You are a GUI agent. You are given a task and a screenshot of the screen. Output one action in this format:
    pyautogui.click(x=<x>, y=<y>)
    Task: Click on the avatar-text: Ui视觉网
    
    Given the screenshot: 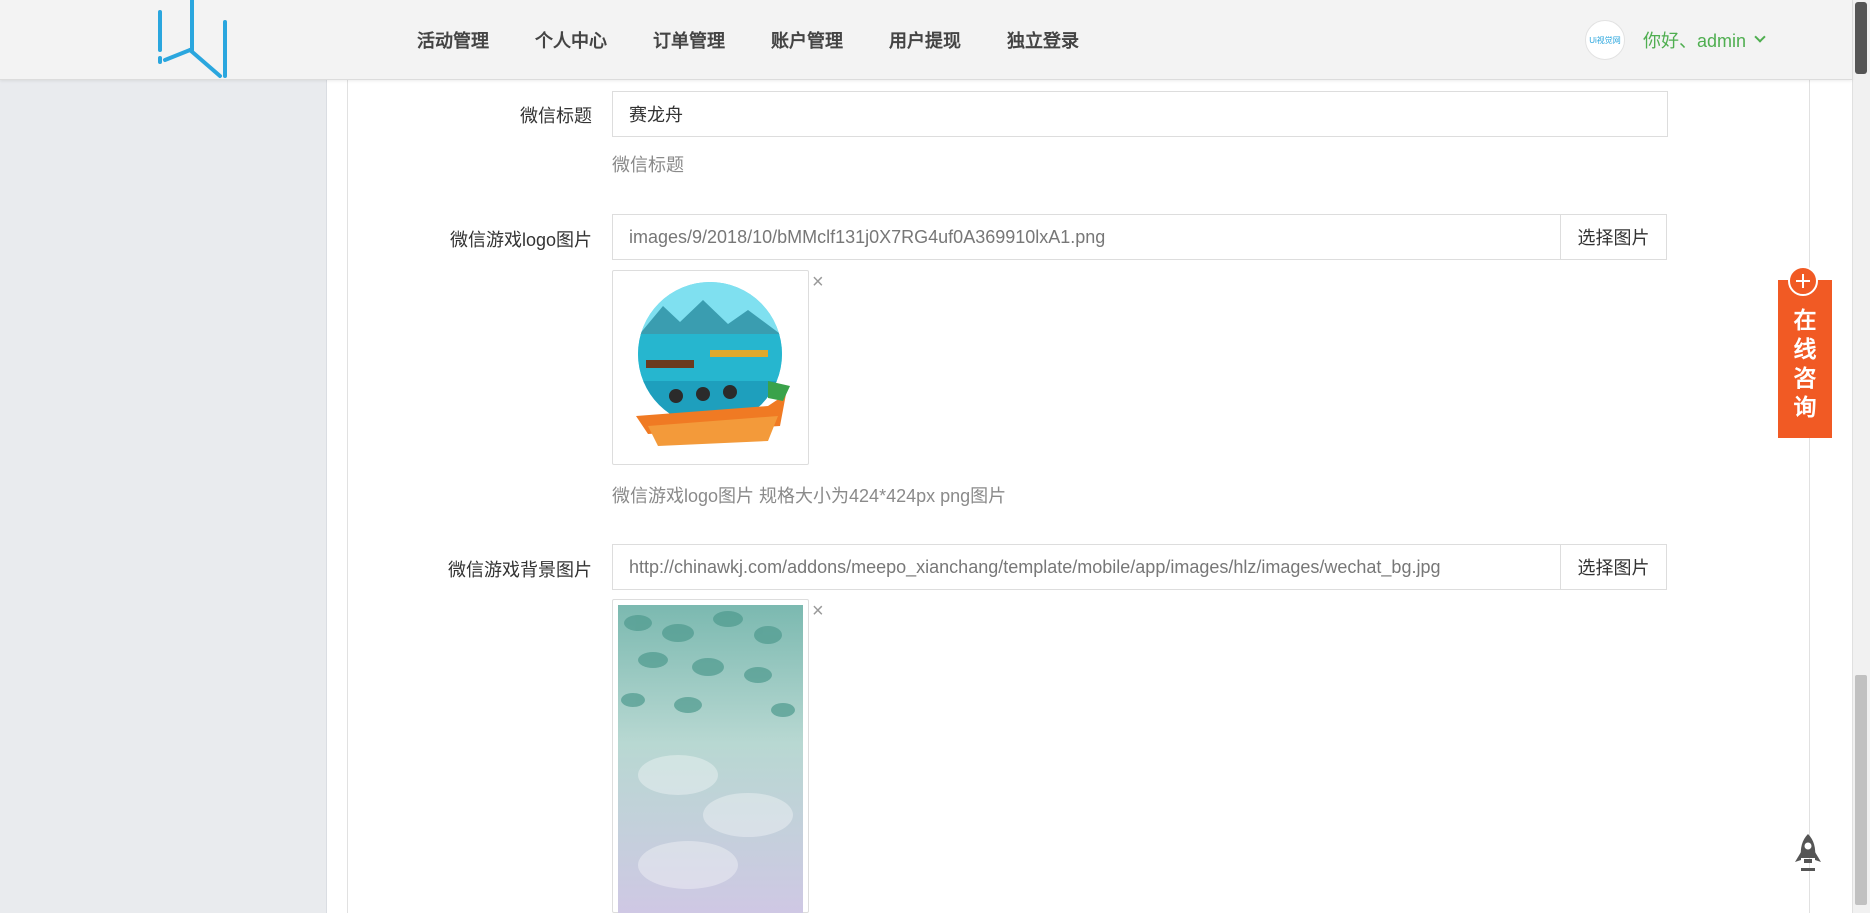 What is the action you would take?
    pyautogui.click(x=1605, y=40)
    